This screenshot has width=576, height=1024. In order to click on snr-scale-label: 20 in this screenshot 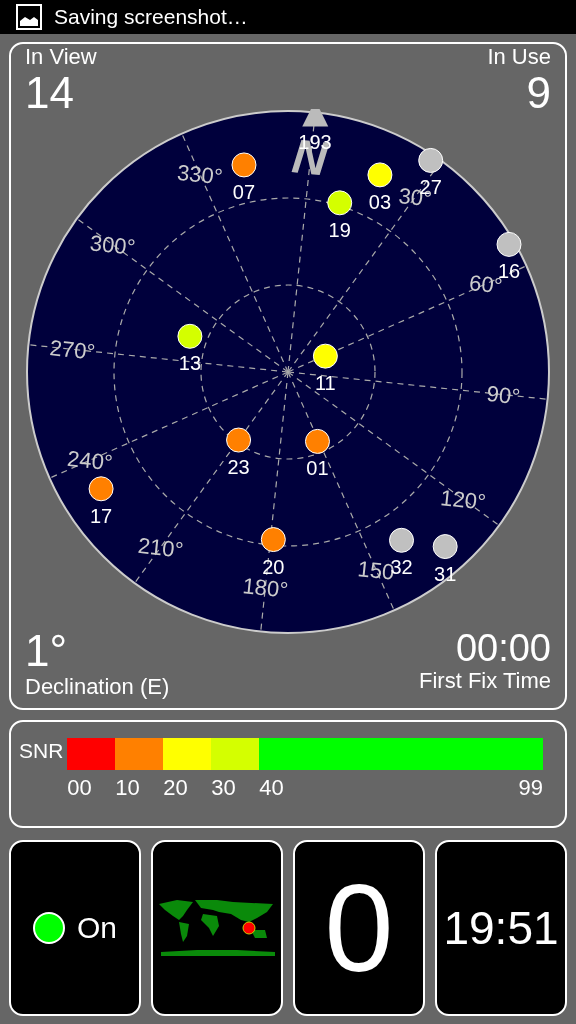, I will do `click(175, 788)`.